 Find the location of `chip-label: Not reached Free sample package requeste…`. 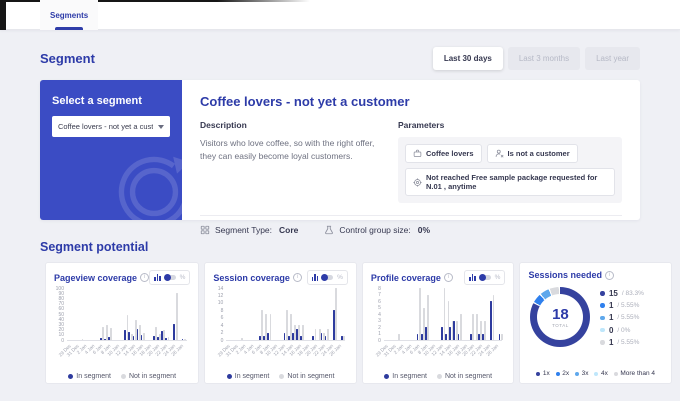

chip-label: Not reached Free sample package requeste… is located at coordinates (512, 182).